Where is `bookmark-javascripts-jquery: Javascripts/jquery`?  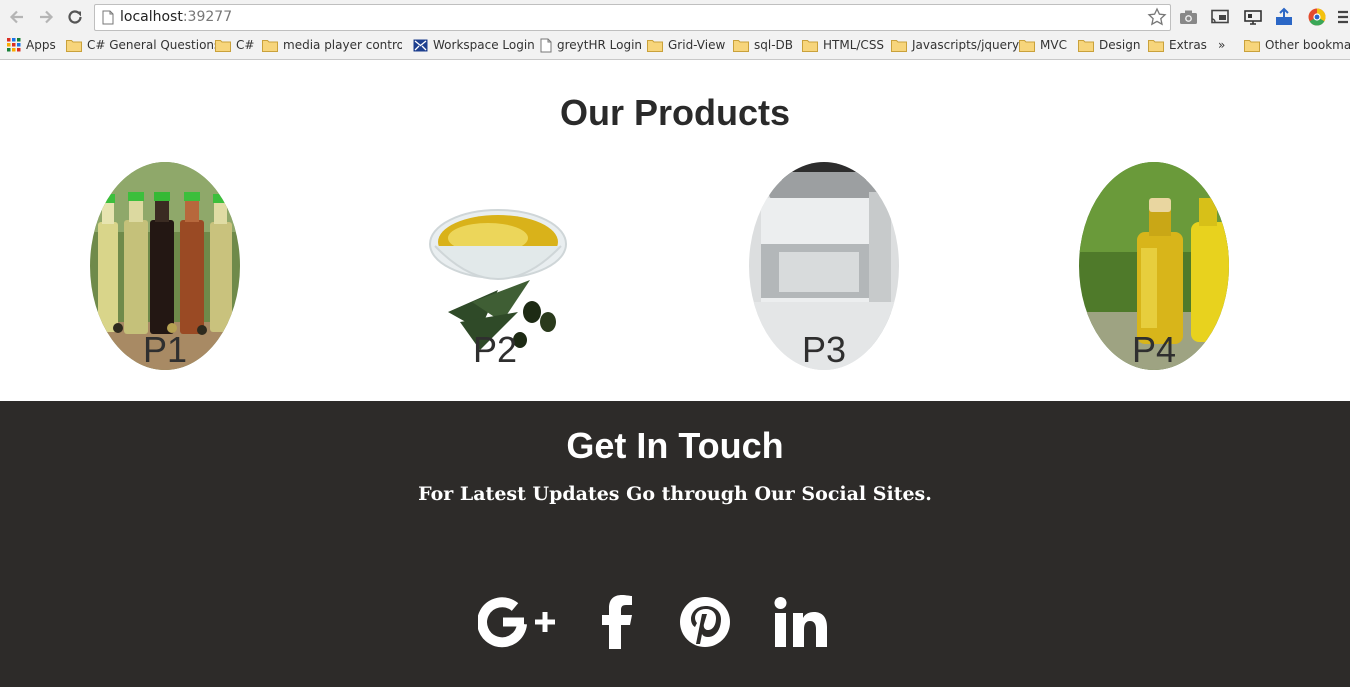 bookmark-javascripts-jquery: Javascripts/jquery is located at coordinates (955, 45).